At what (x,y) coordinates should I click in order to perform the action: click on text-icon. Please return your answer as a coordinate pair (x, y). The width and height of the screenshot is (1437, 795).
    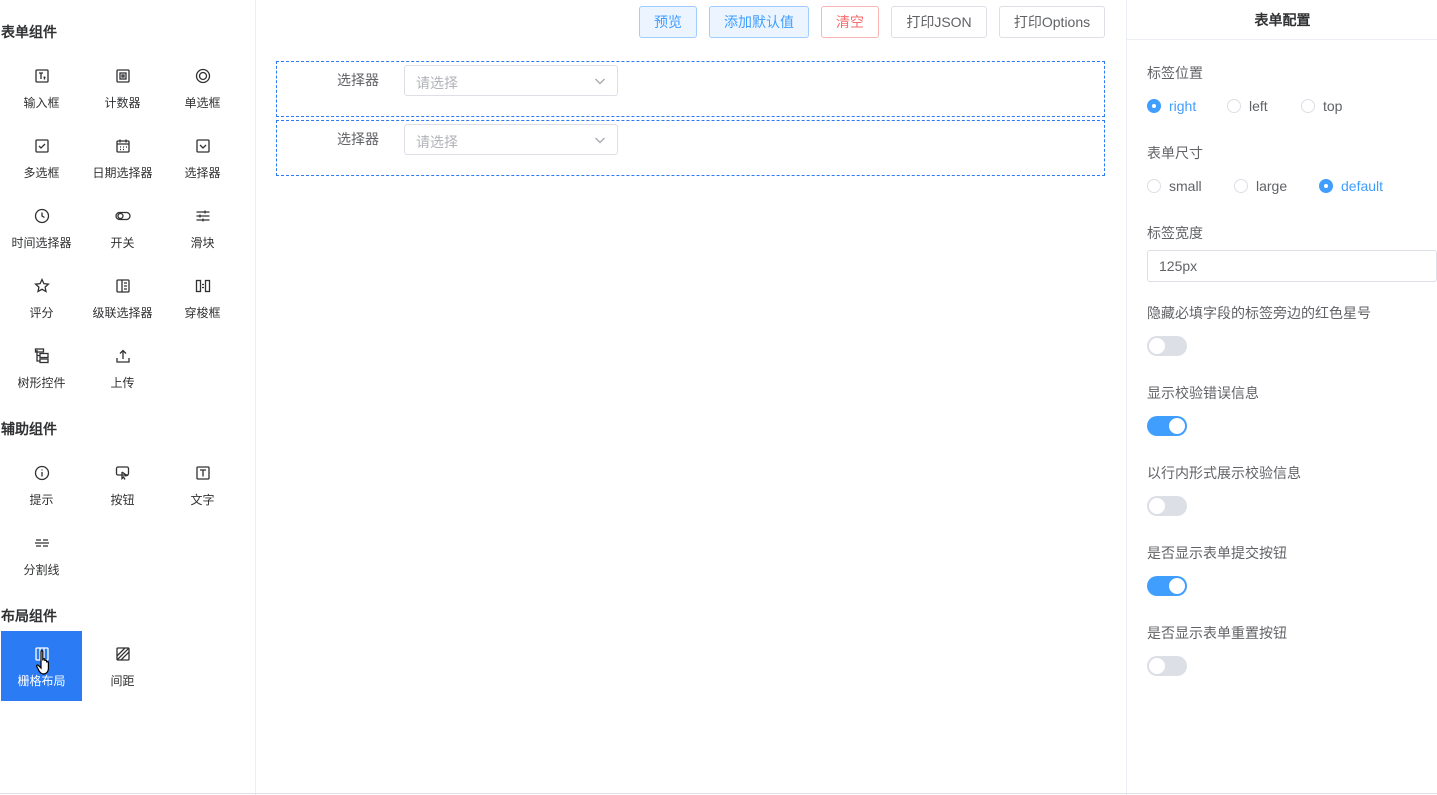
    Looking at the image, I should click on (203, 473).